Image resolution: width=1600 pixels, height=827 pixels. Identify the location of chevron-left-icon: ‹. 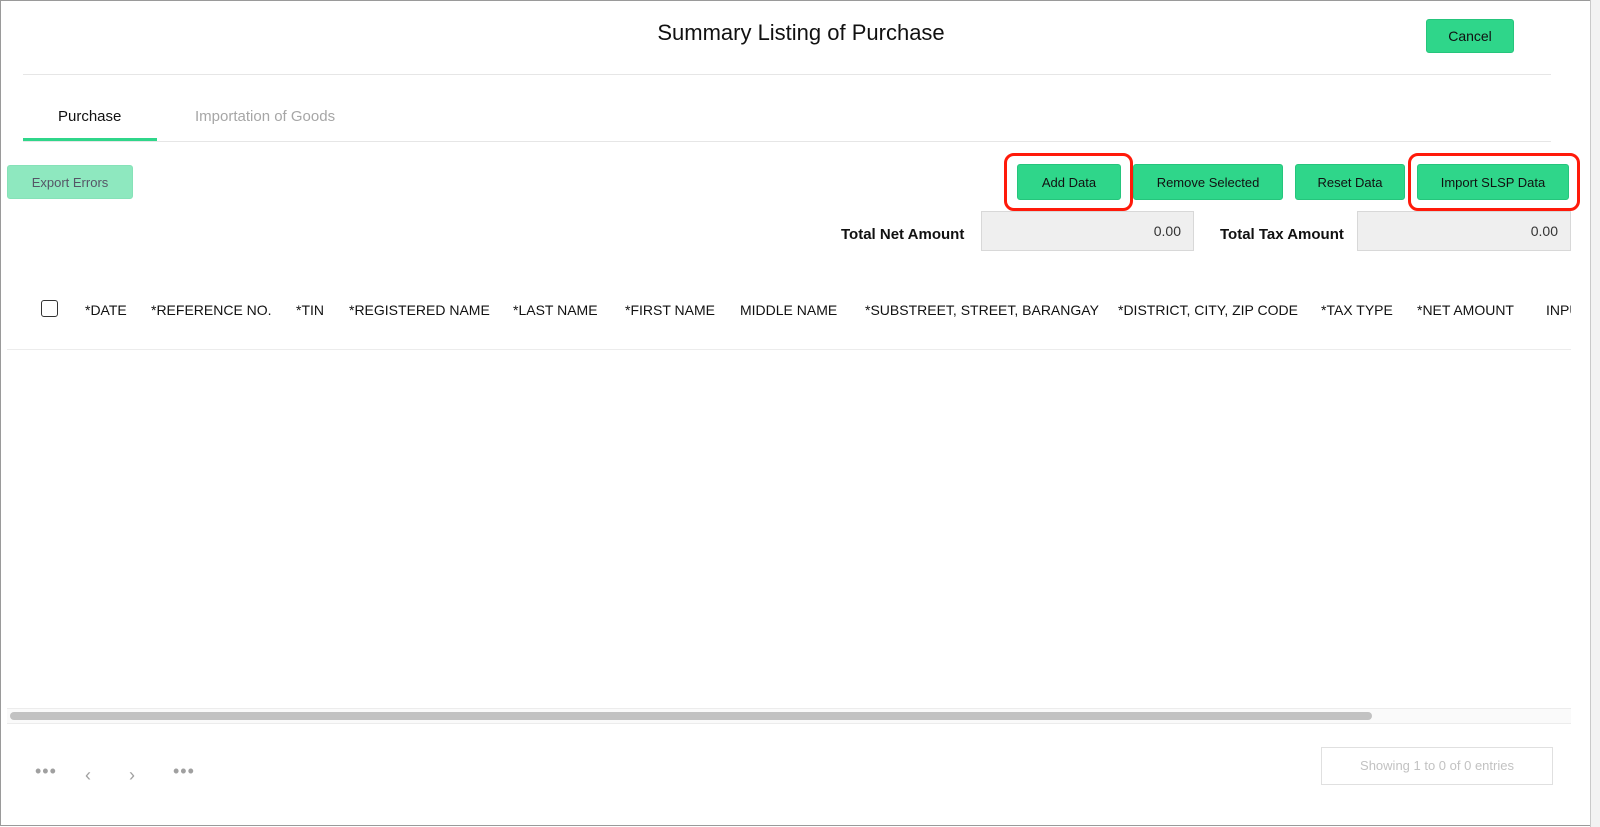
(88, 775).